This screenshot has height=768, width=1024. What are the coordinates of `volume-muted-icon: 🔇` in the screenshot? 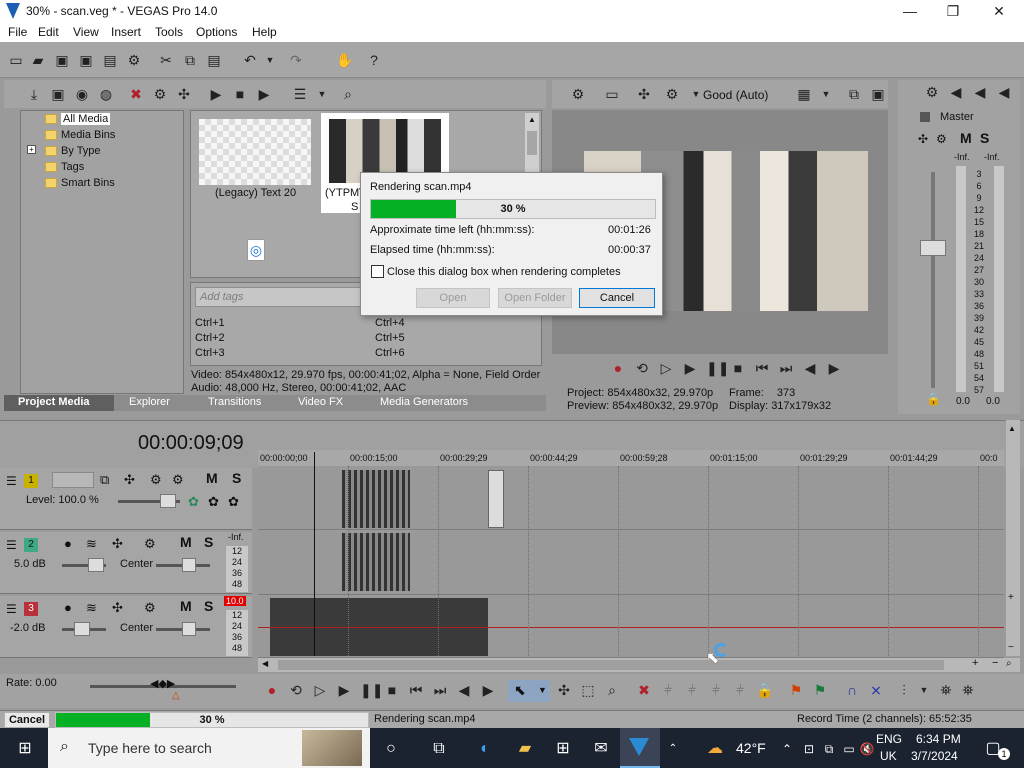 It's located at (867, 749).